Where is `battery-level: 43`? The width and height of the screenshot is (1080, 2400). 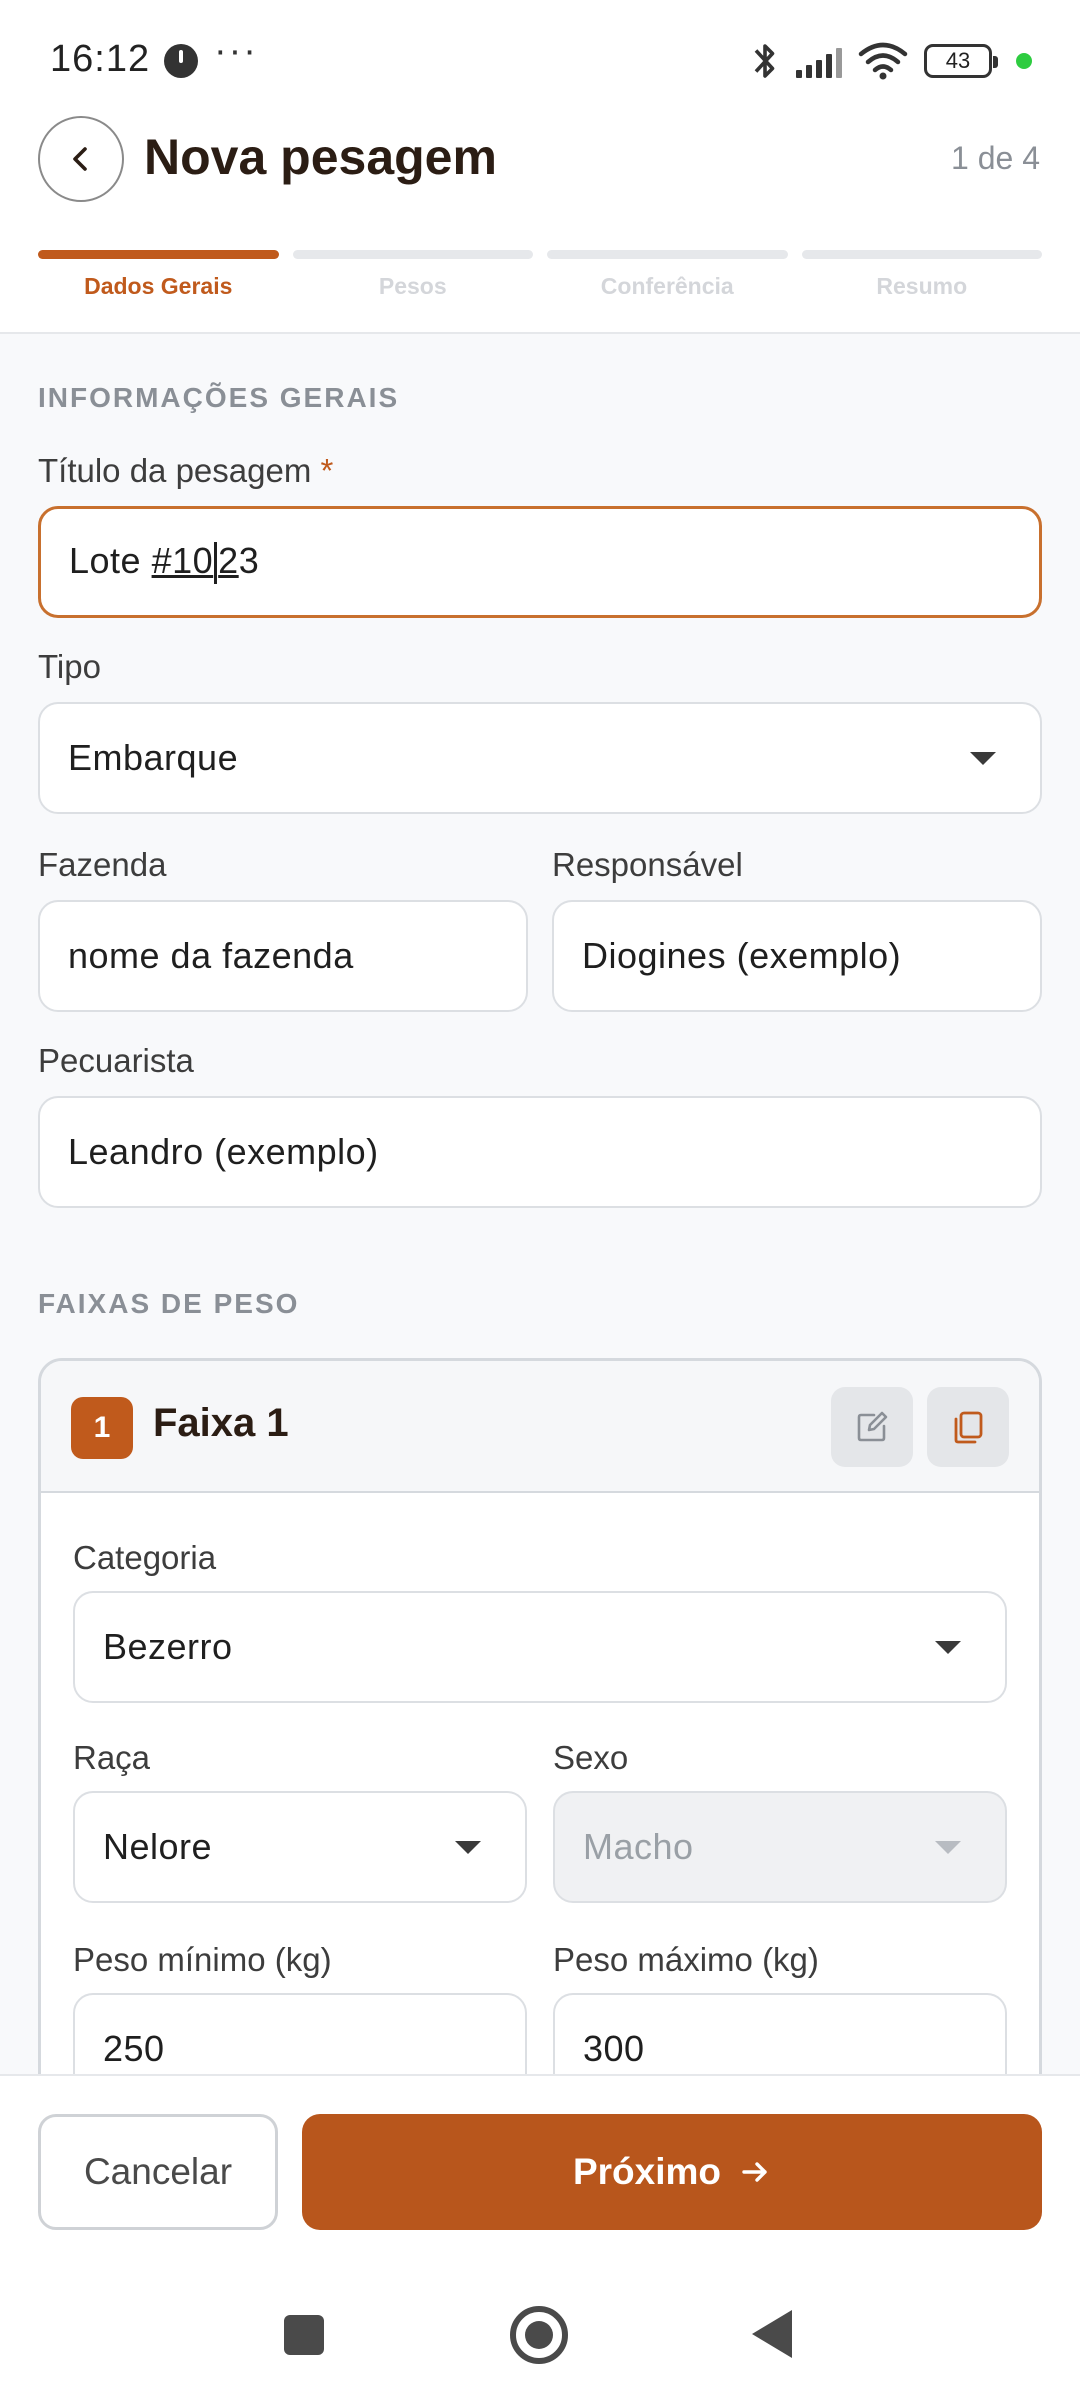
battery-level: 43 is located at coordinates (958, 60).